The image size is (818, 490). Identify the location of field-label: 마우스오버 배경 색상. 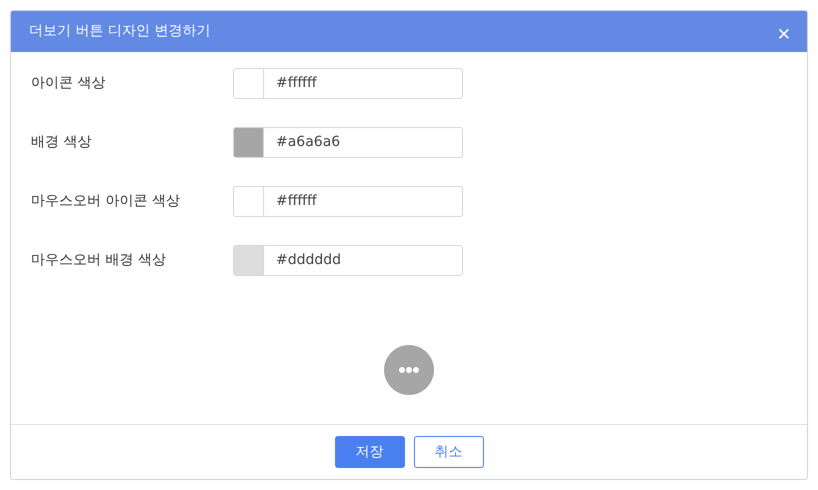
(99, 260).